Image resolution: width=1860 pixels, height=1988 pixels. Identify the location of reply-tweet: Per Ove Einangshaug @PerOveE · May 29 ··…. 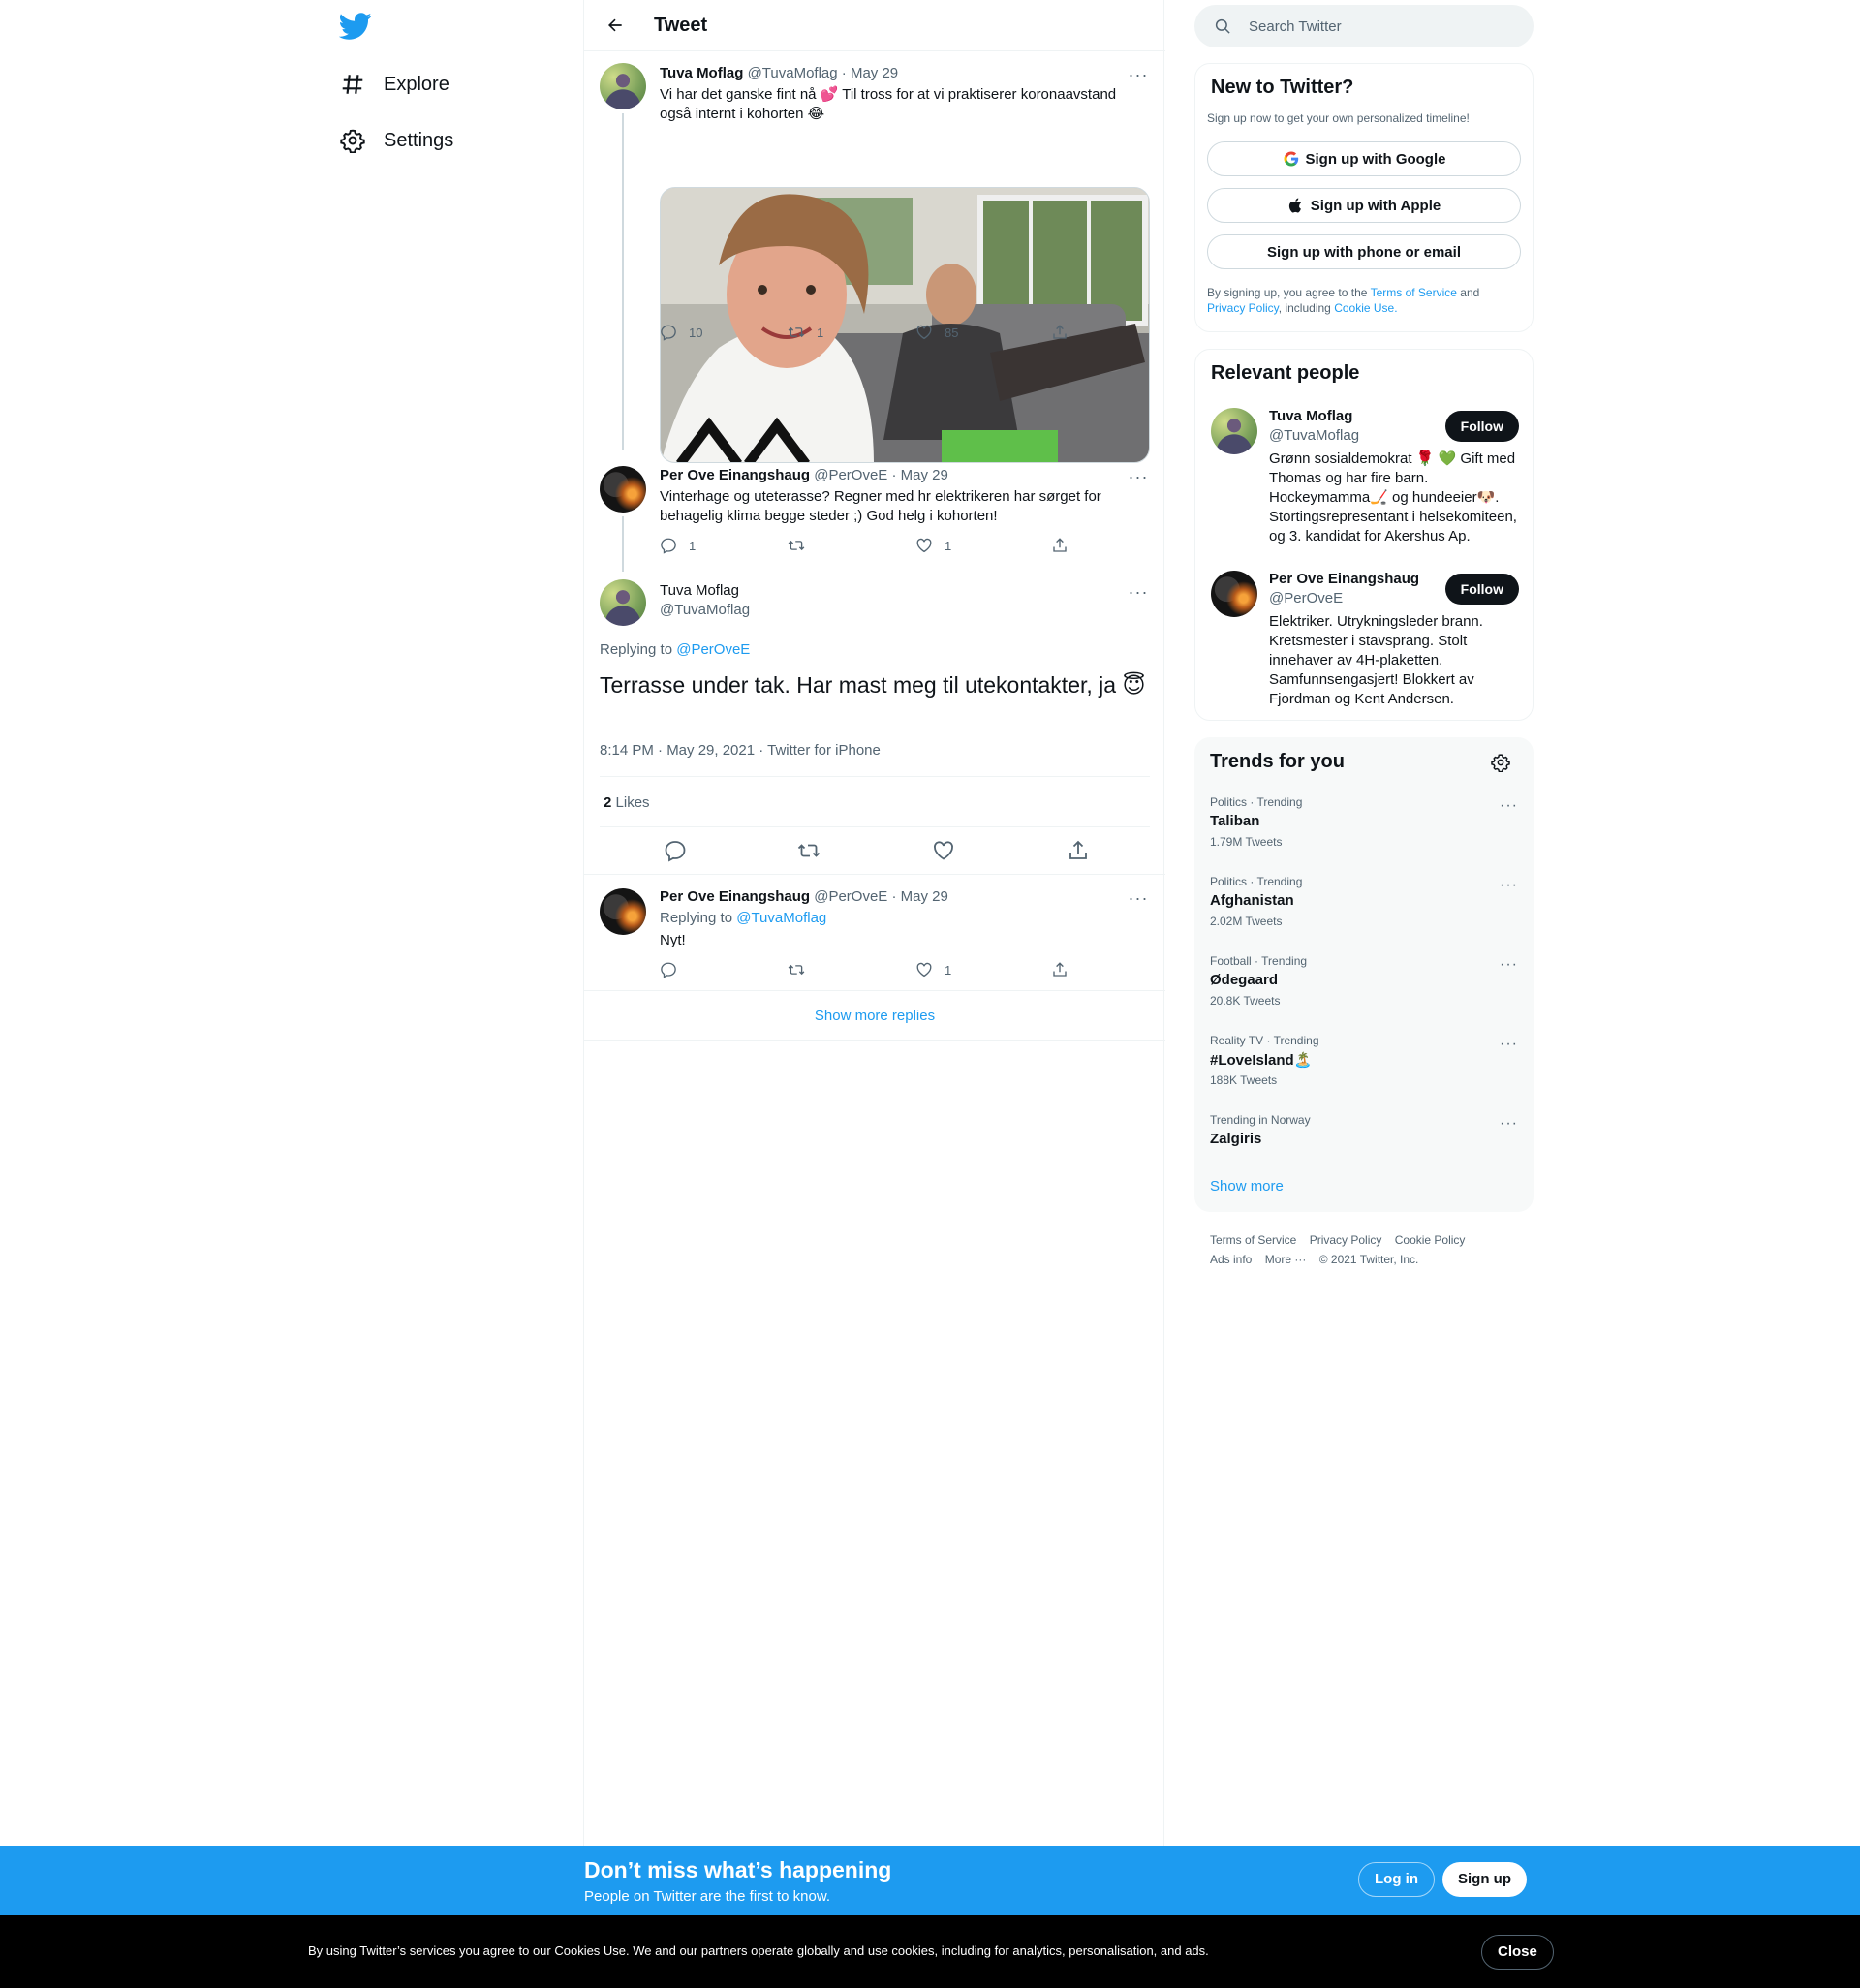
(874, 933).